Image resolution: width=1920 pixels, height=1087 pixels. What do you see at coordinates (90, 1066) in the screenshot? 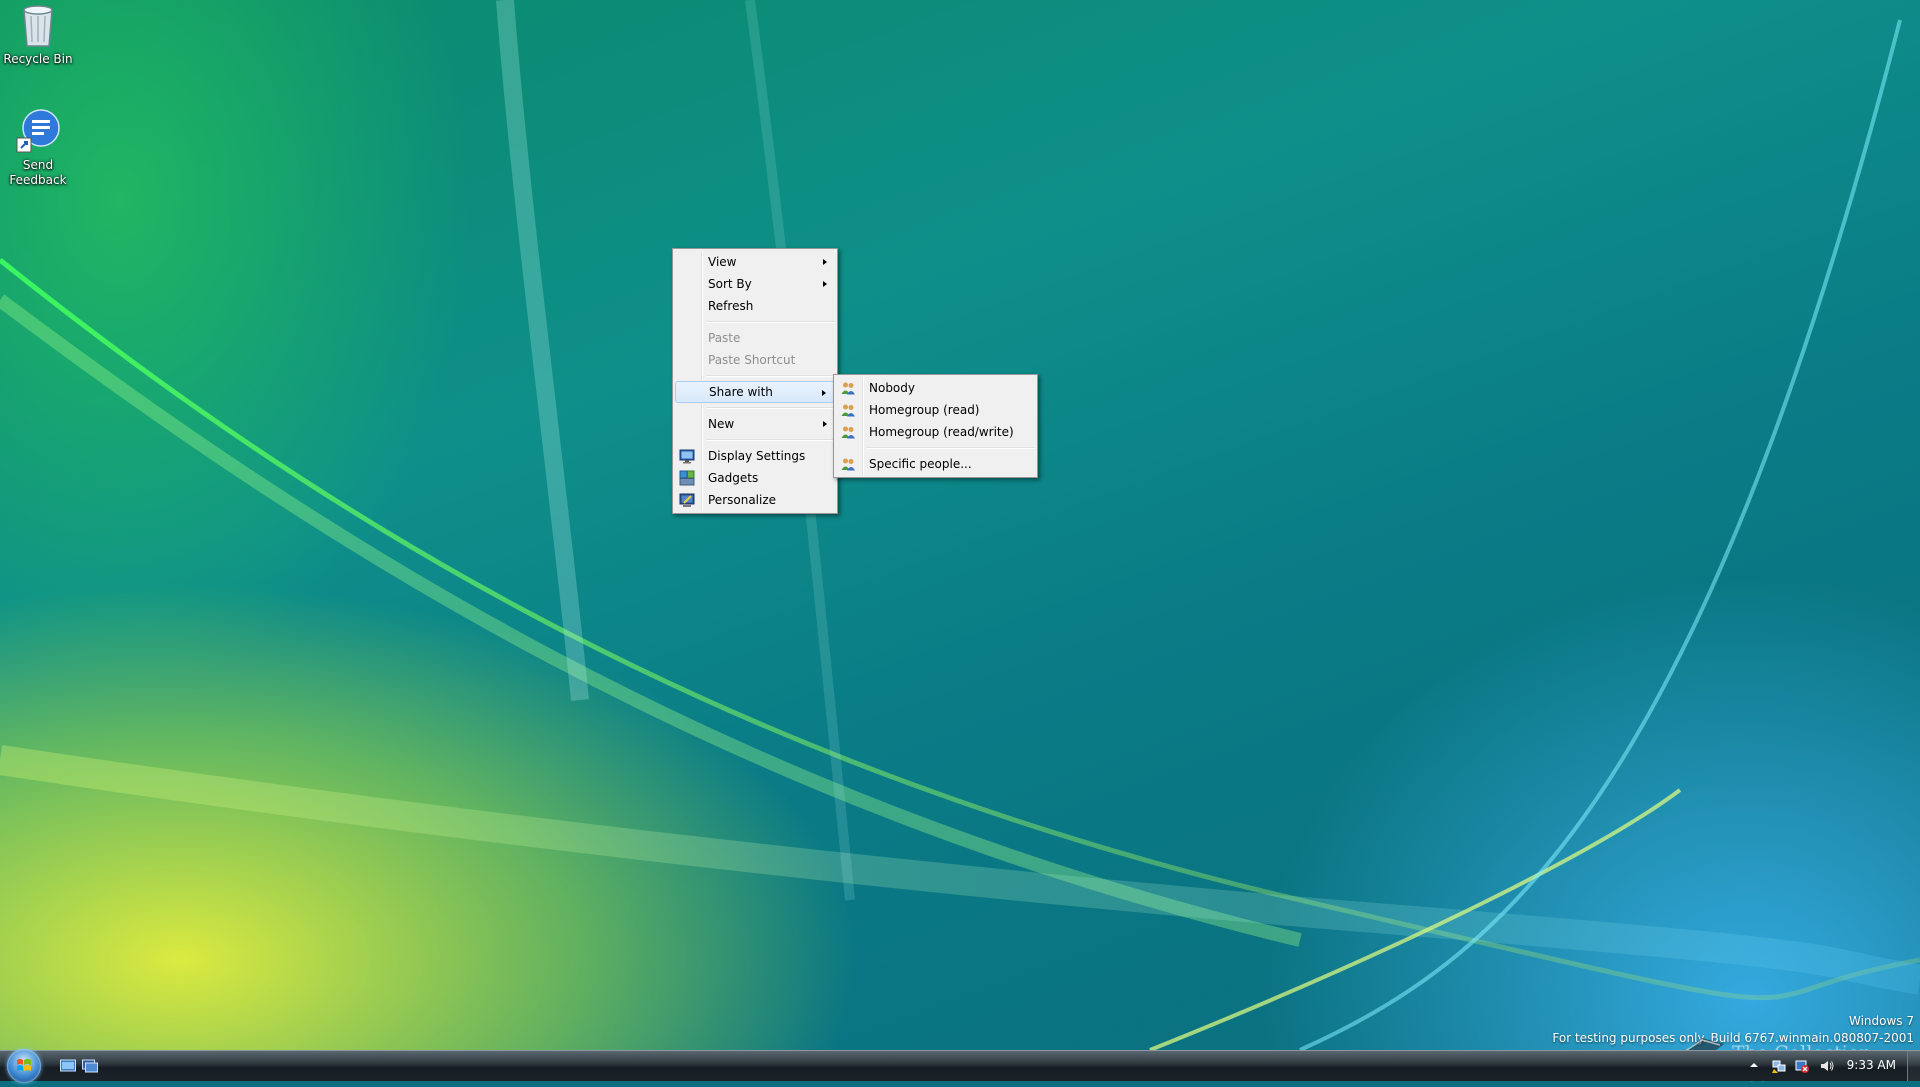
I see `switch-windows-quicklaunch-icon` at bounding box center [90, 1066].